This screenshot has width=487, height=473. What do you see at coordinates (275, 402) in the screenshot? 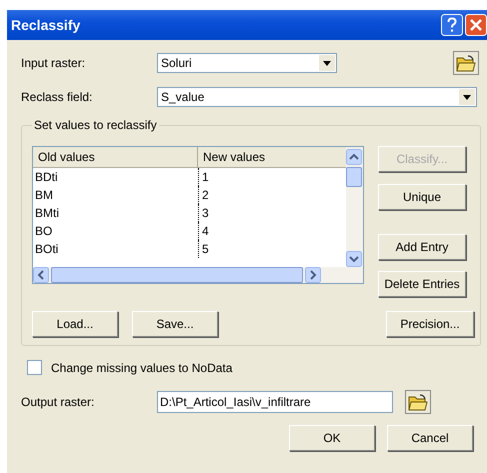
I see `output-raster-field: D:\Pt_Articol_Iasi\v_infiltrare` at bounding box center [275, 402].